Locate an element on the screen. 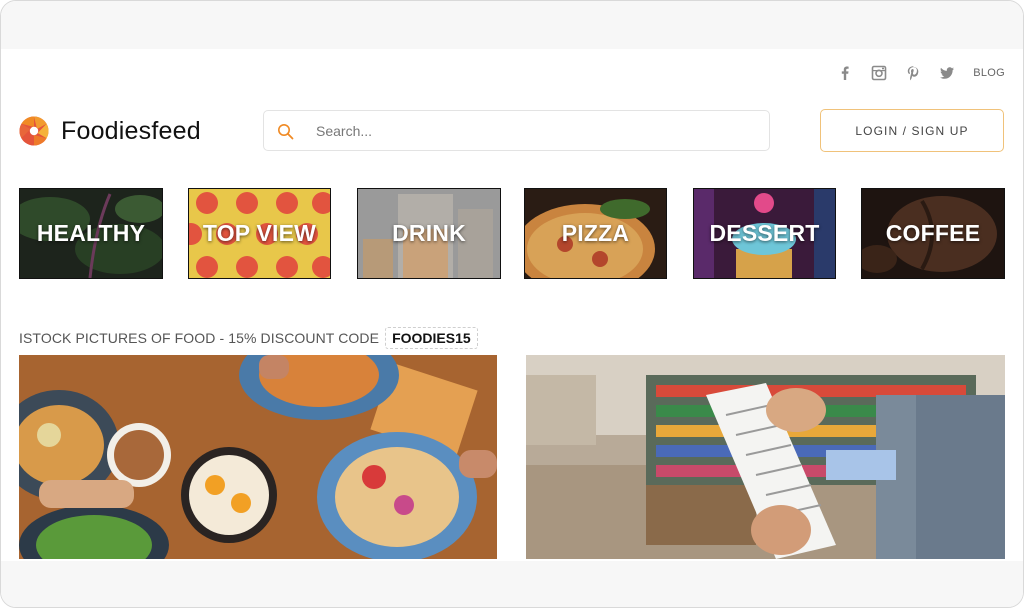  logo: Foodiesfeed is located at coordinates (110, 131).